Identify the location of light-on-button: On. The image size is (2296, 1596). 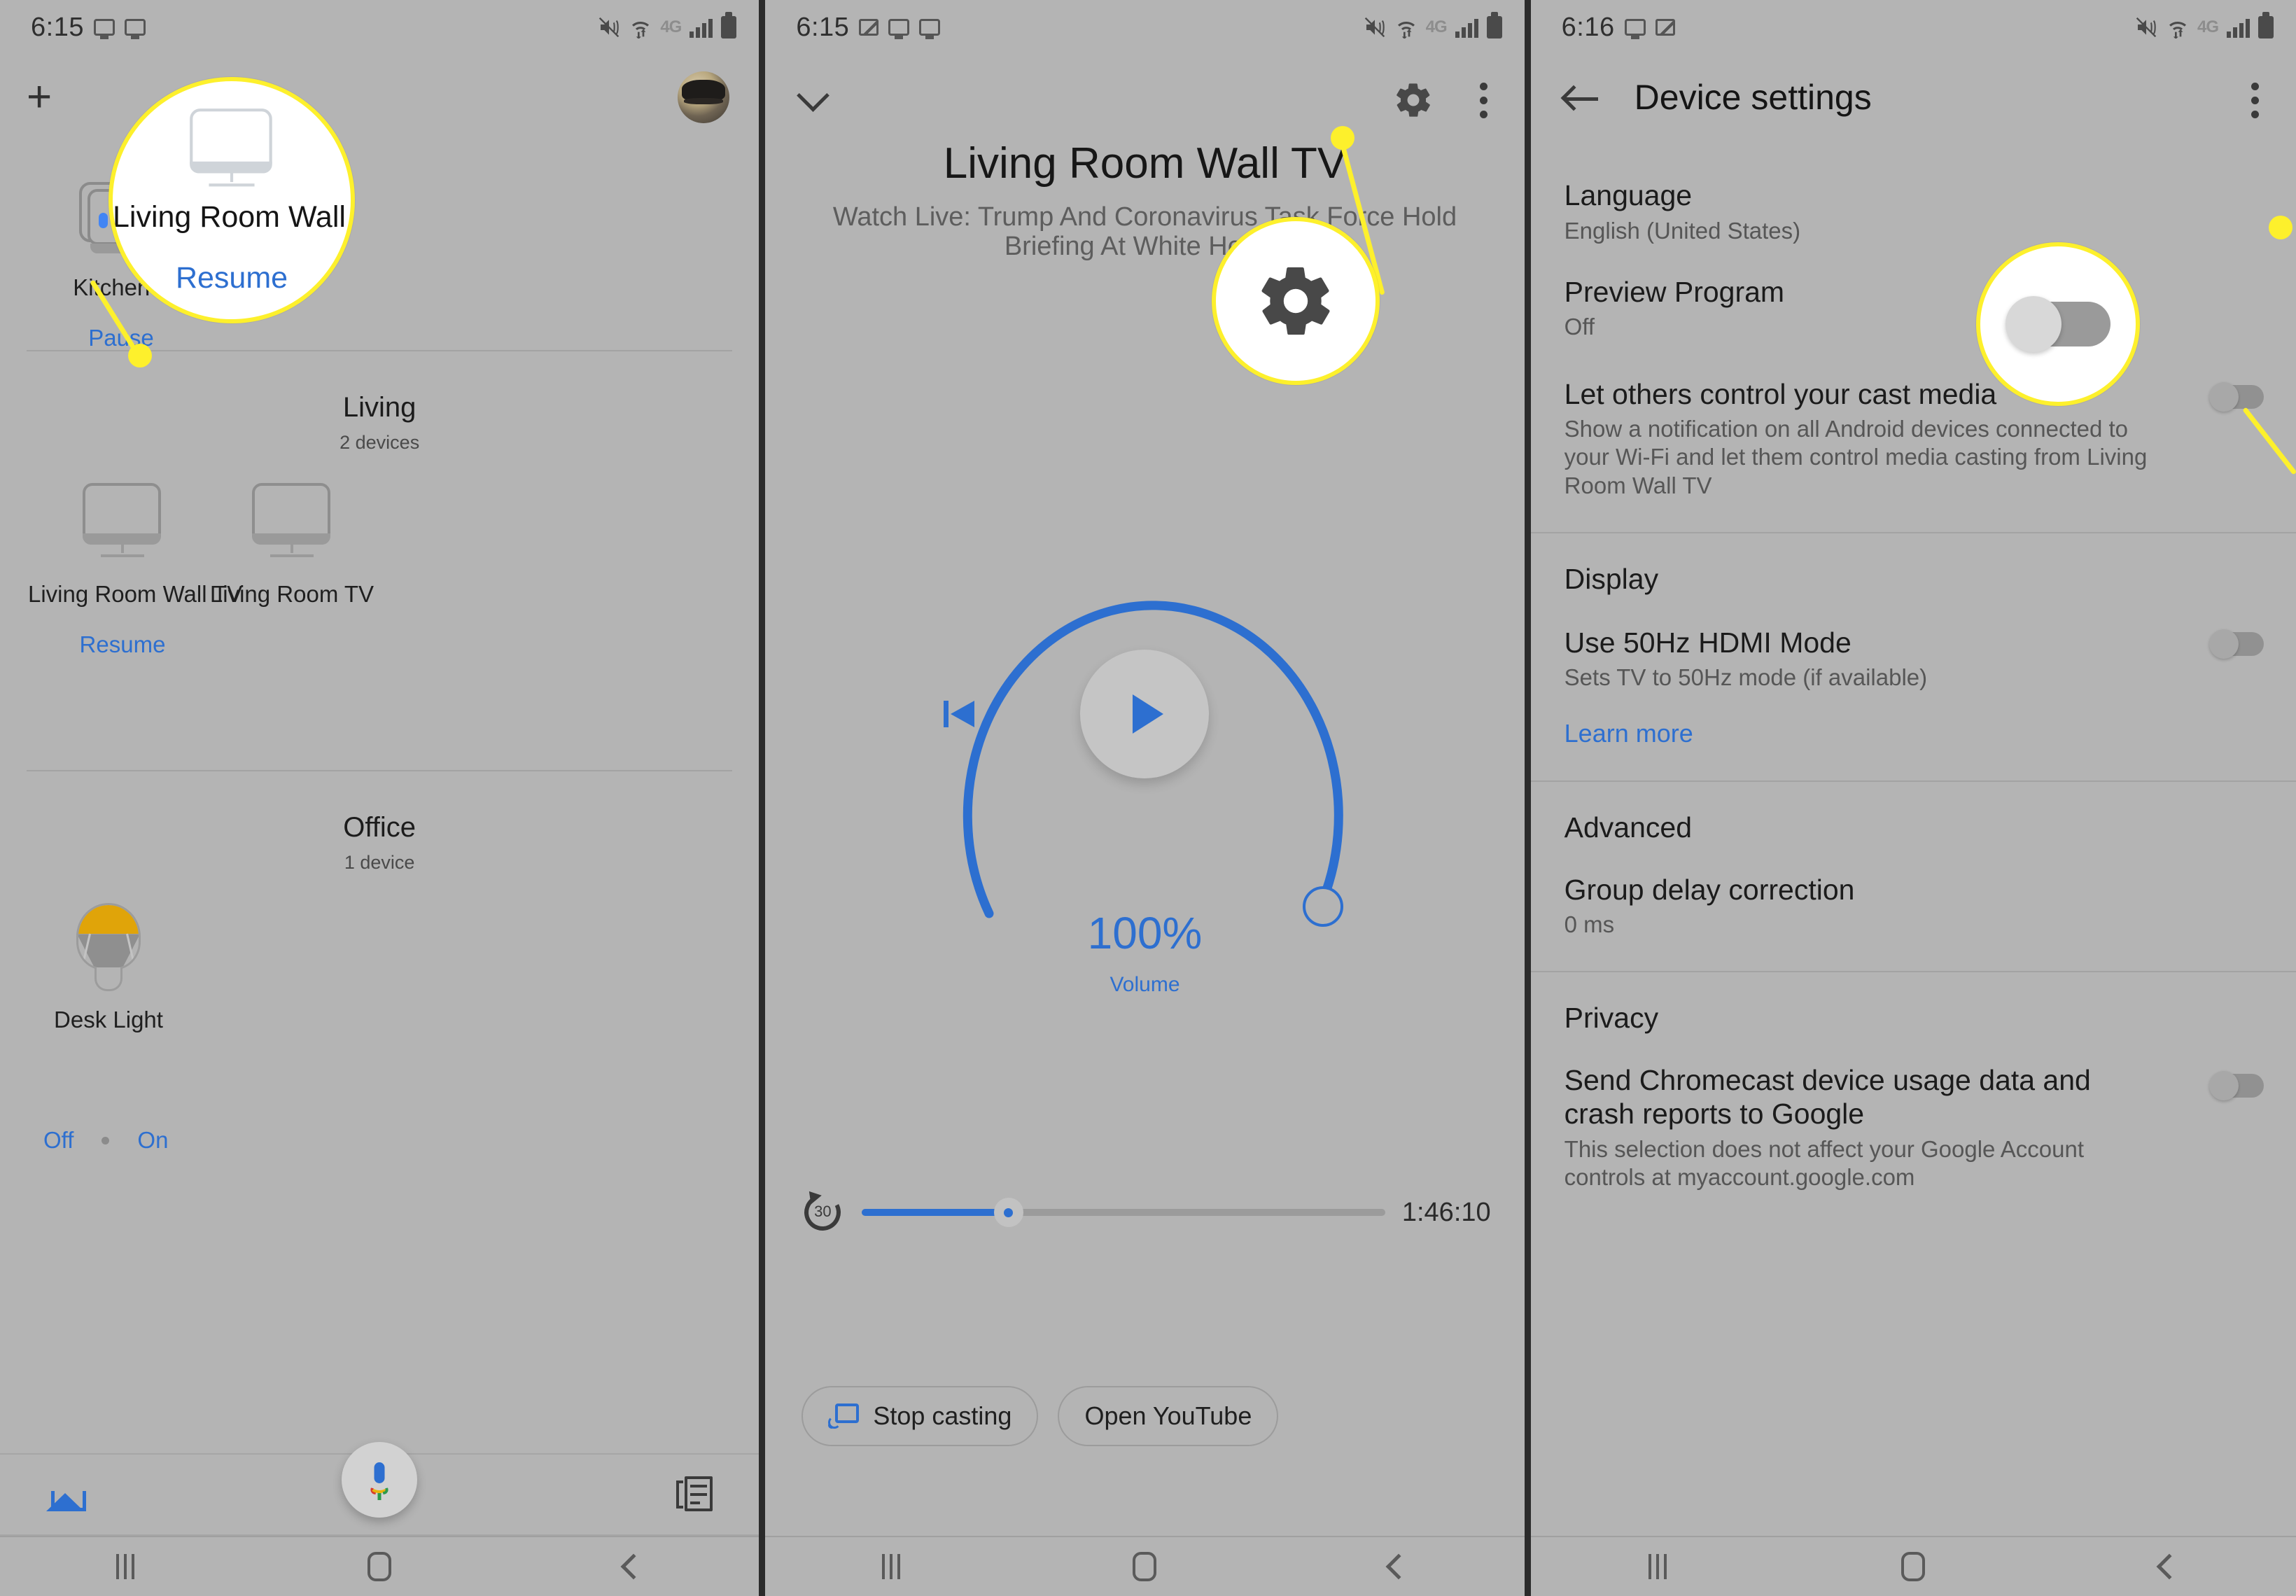
(152, 1140).